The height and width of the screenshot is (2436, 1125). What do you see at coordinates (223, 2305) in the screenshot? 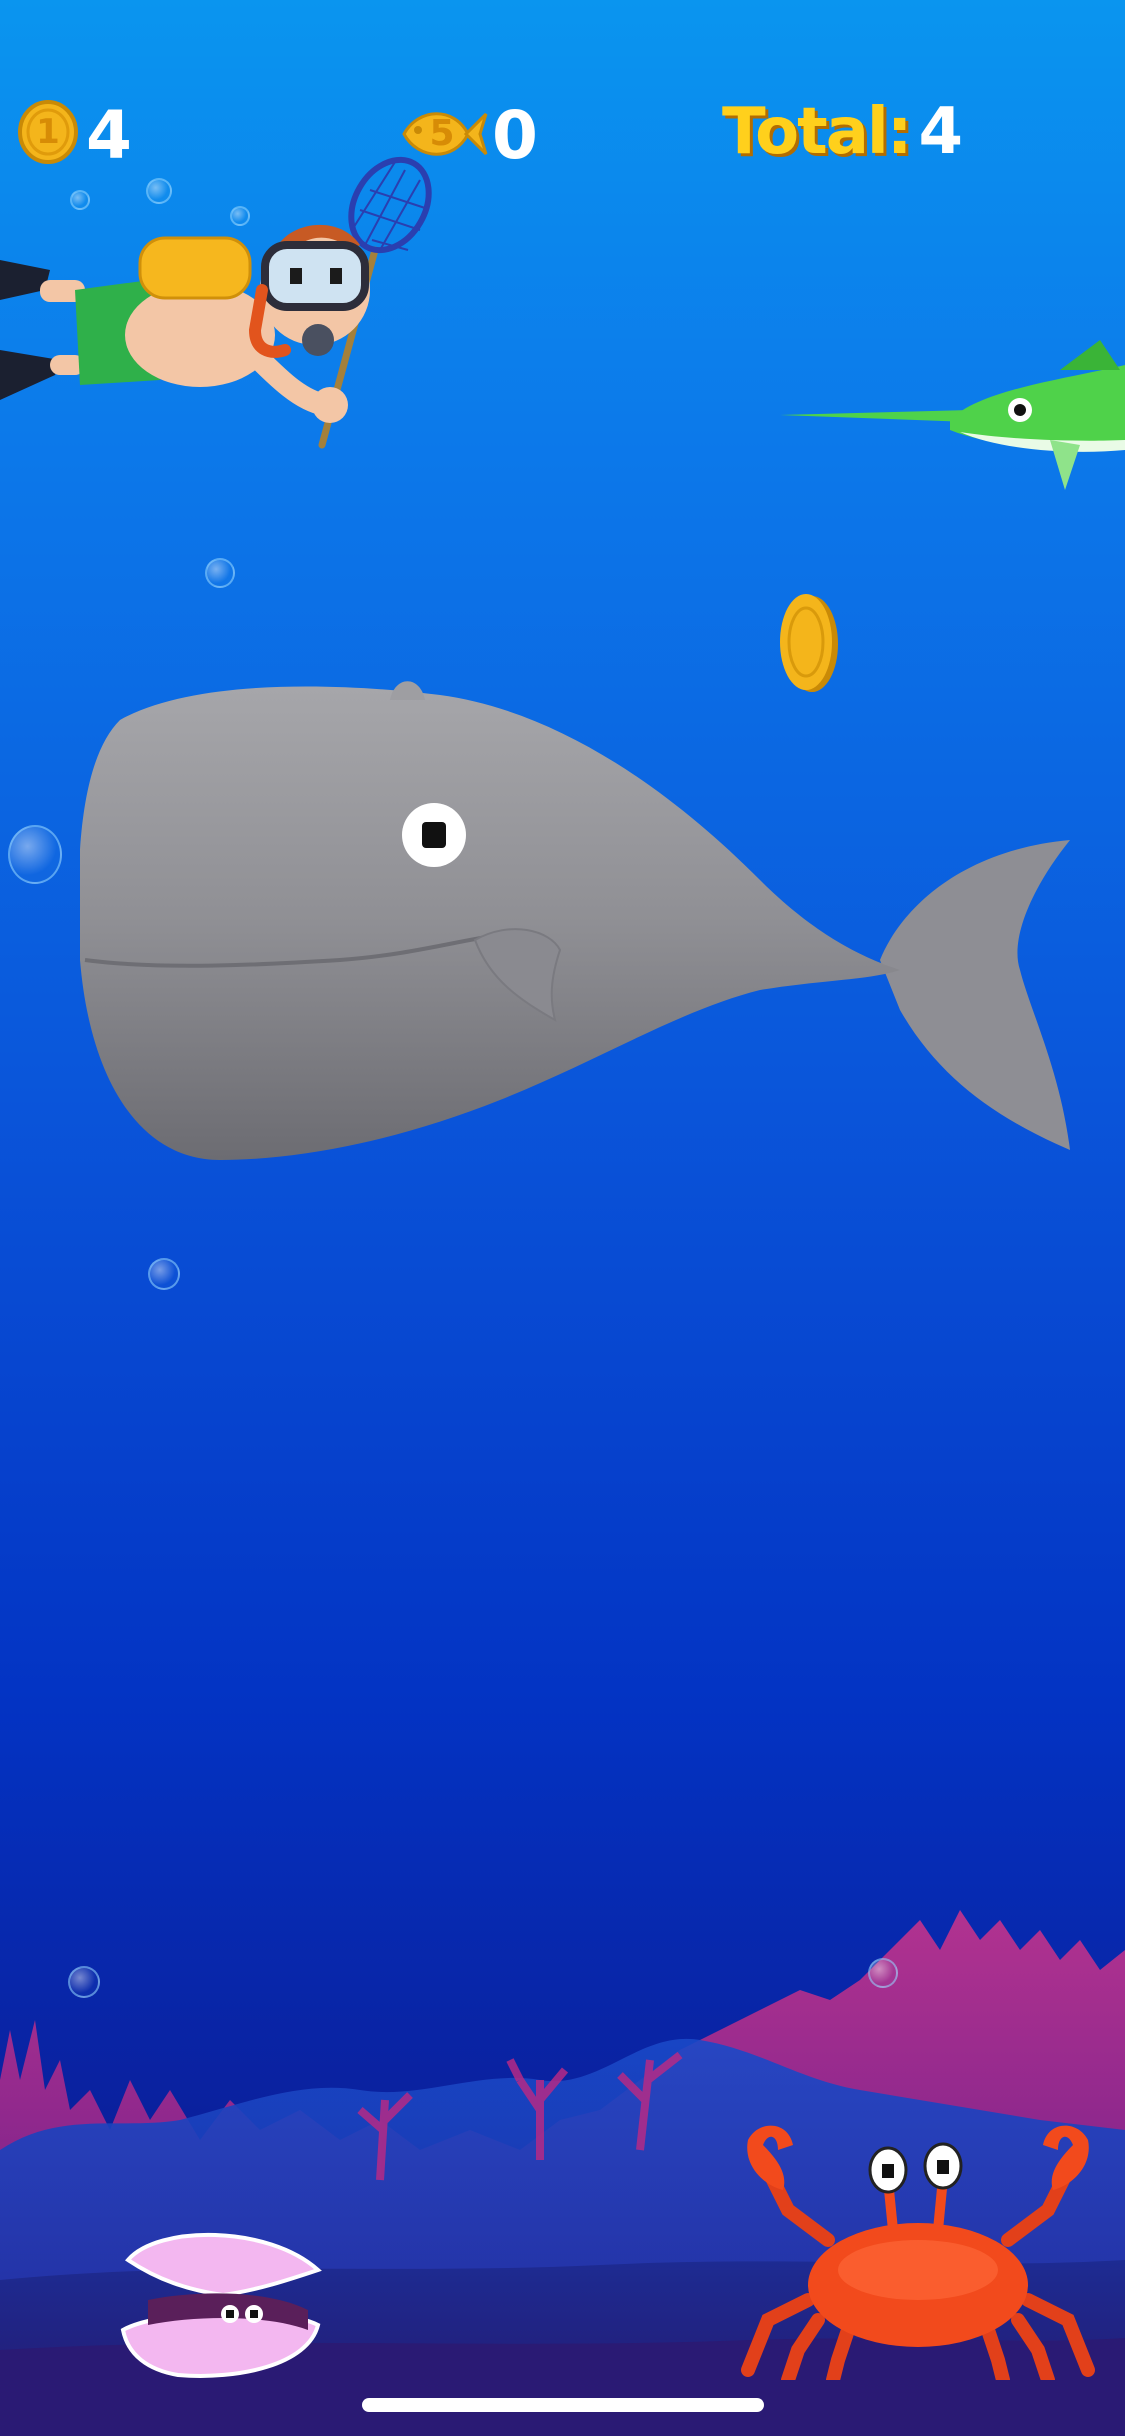
I see `clam` at bounding box center [223, 2305].